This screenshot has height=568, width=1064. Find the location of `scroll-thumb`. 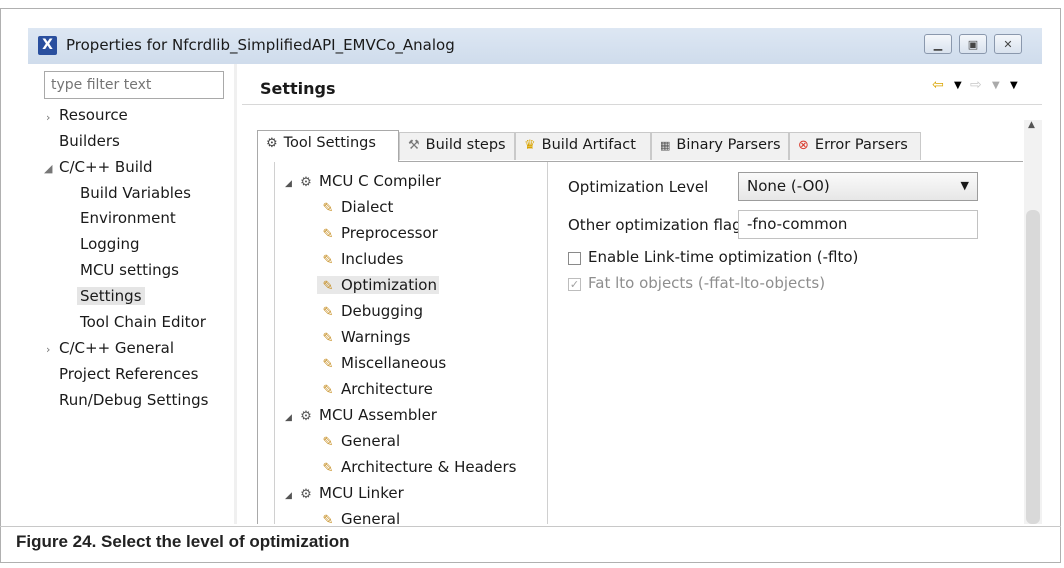

scroll-thumb is located at coordinates (1033, 367).